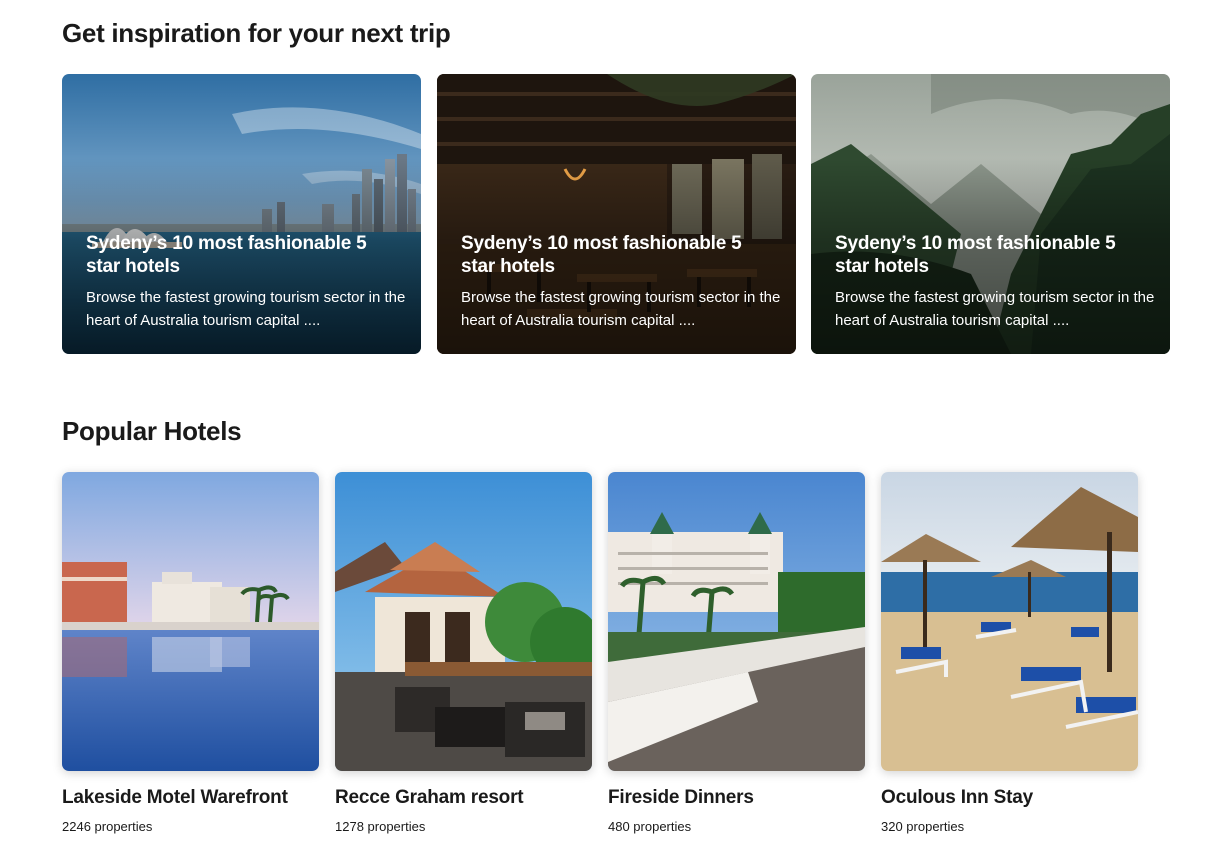  Describe the element at coordinates (923, 826) in the screenshot. I see `hotel-property-count: 320 properties` at that location.